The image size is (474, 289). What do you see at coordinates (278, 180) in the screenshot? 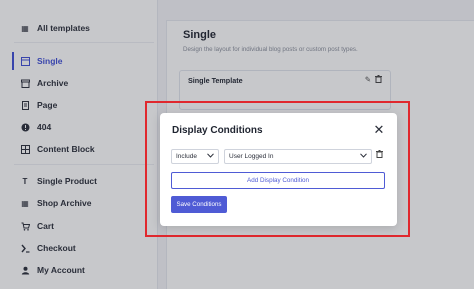
I see `add-display-condition-button: Add Display Condition` at bounding box center [278, 180].